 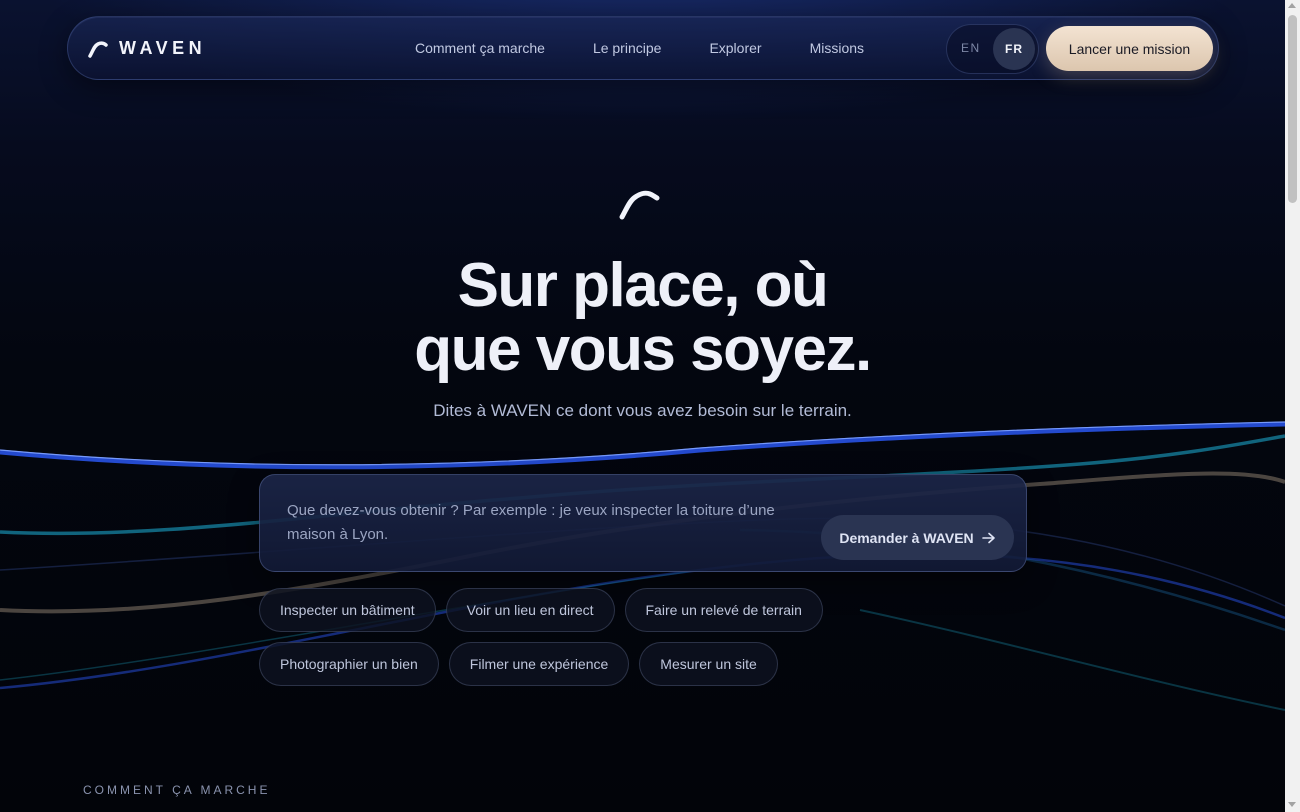 I want to click on nav-link-explorer: Explorer, so click(x=735, y=48).